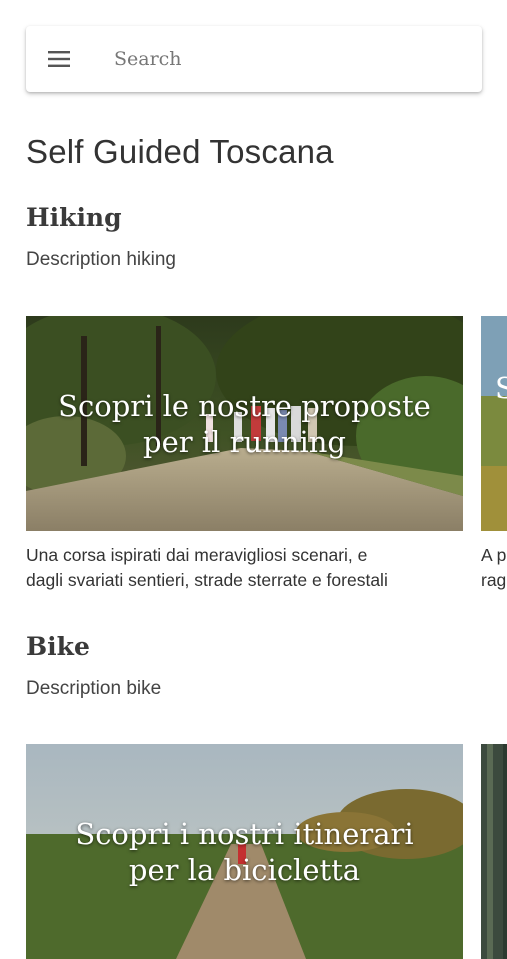  I want to click on card-overlay-title: Scopri le nostre proposte per il running, so click(244, 423).